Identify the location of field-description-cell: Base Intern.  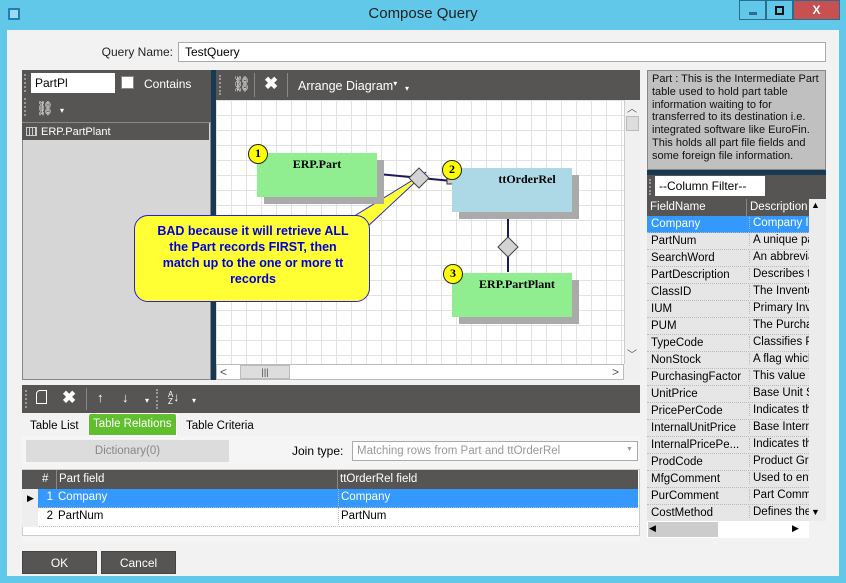
(779, 427).